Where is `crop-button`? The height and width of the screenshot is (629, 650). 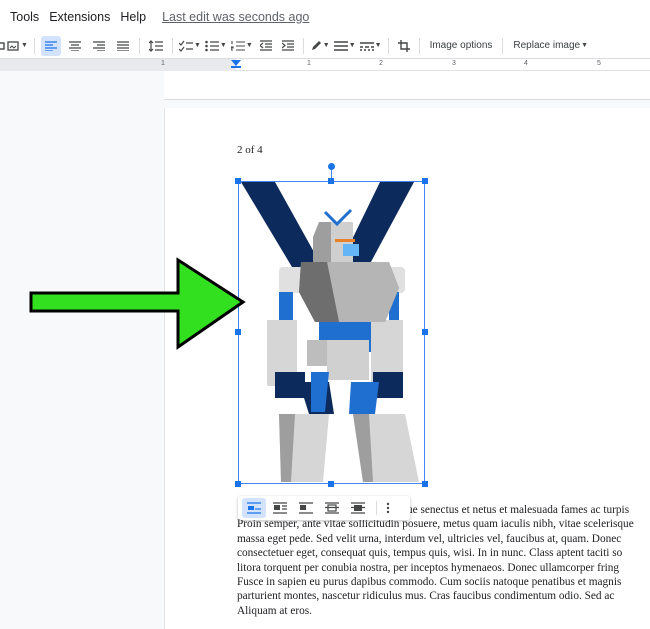 crop-button is located at coordinates (404, 46).